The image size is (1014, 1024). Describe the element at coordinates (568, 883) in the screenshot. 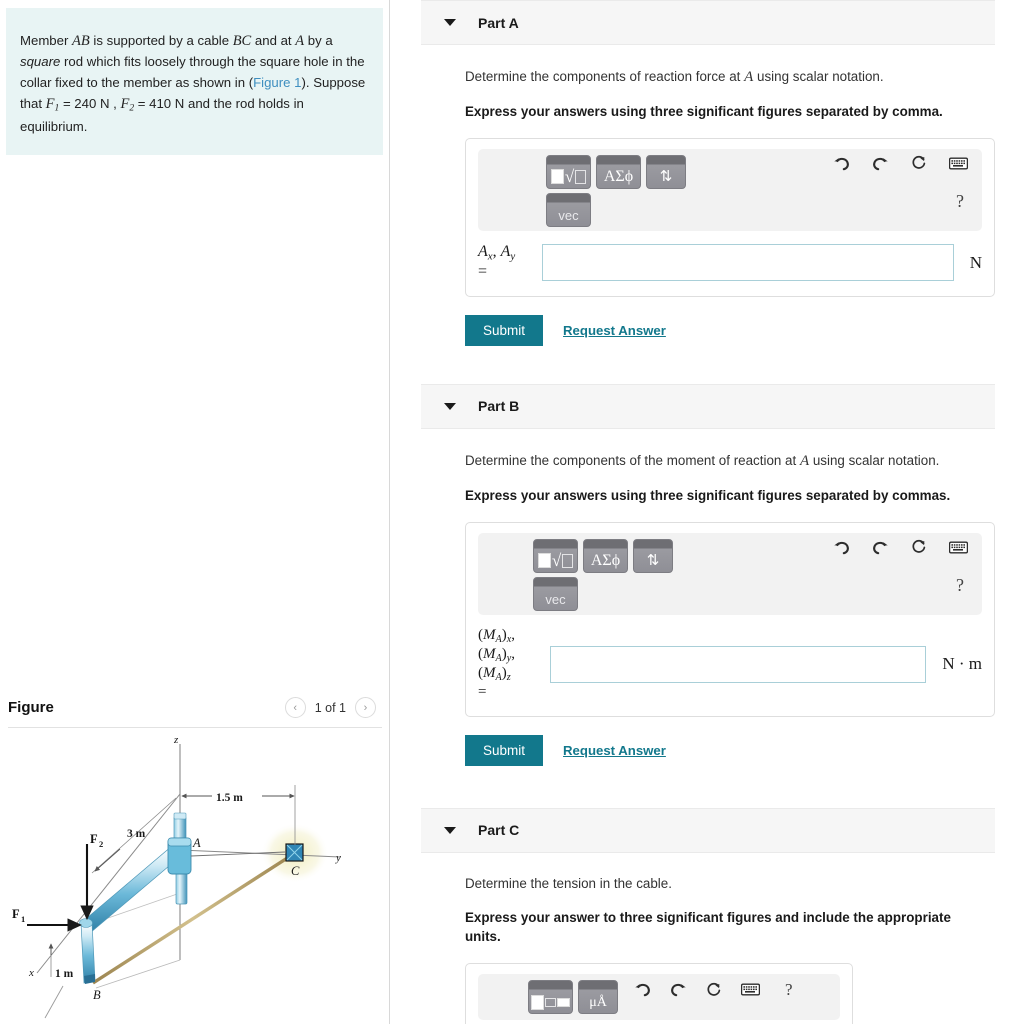

I see `part-c-prompt: Determine the tension in the cable.` at that location.